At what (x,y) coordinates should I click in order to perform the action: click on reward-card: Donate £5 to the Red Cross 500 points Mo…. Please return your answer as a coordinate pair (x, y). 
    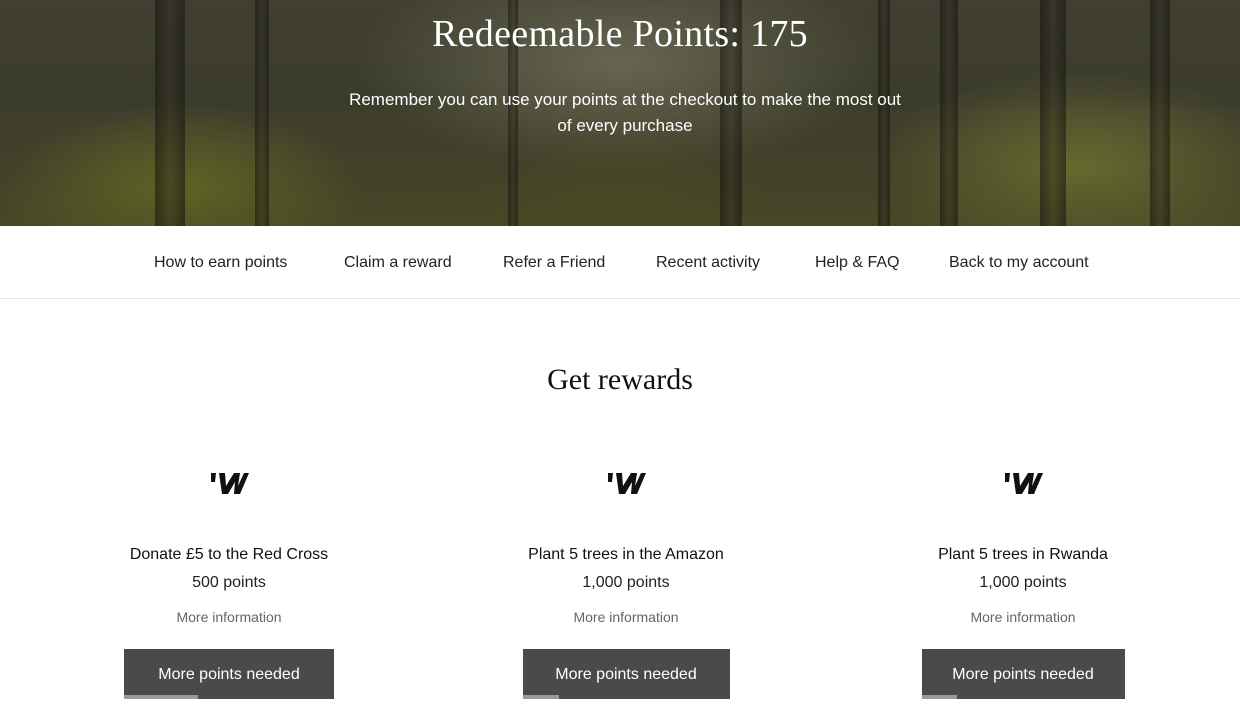
    Looking at the image, I should click on (229, 577).